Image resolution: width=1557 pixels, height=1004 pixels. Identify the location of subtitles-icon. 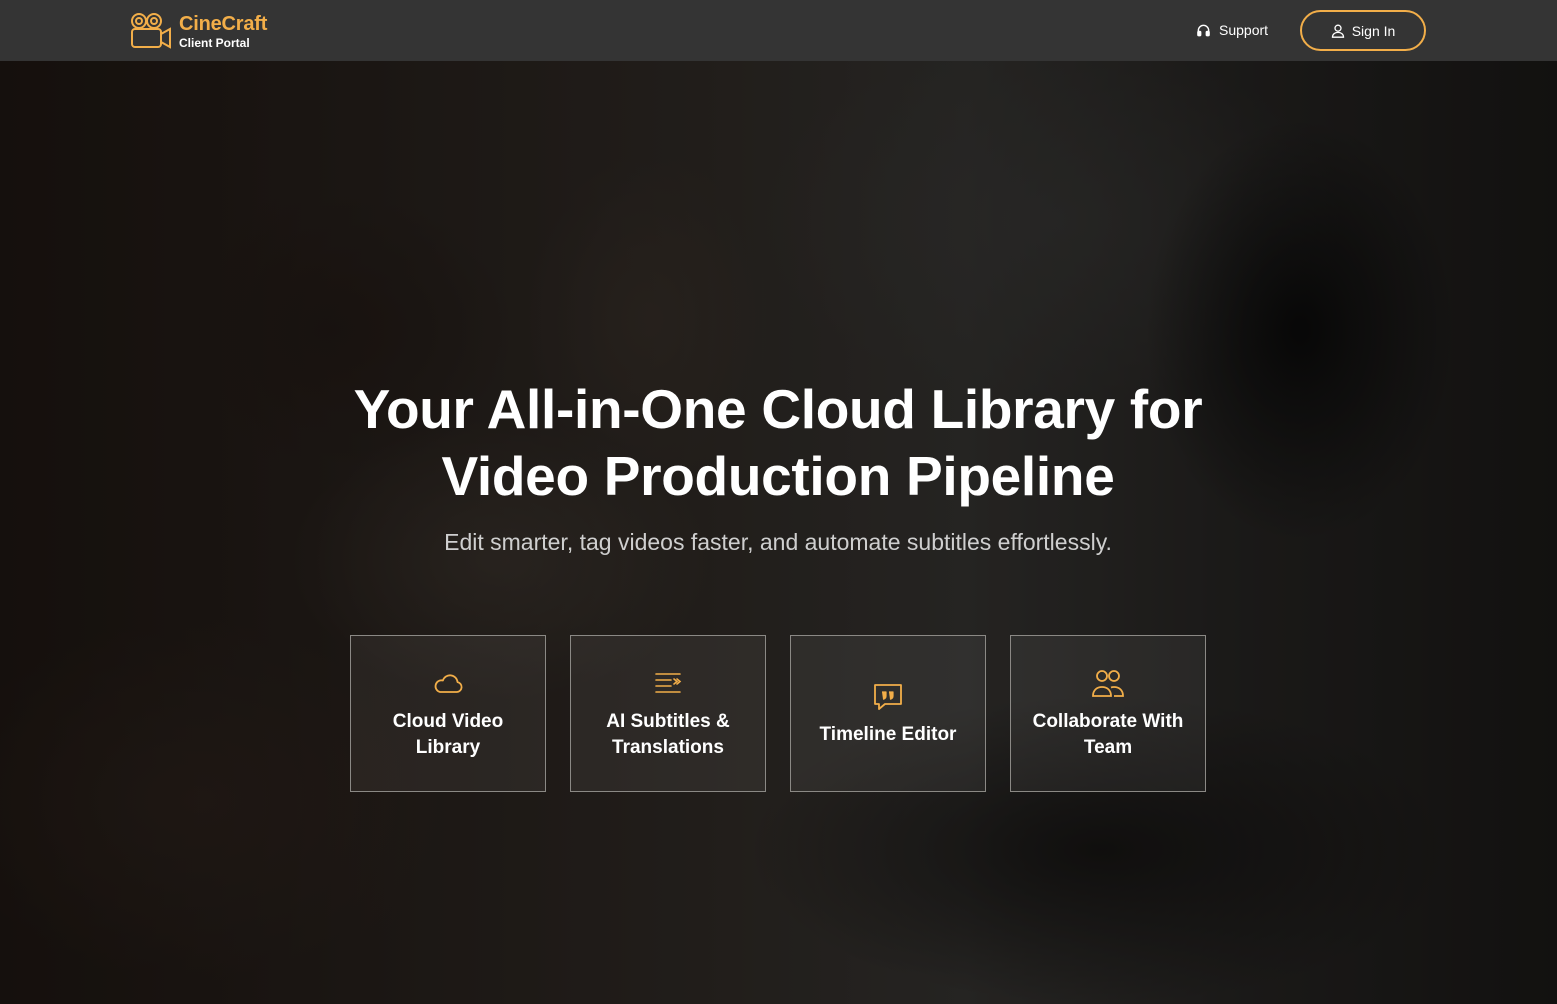
(668, 682).